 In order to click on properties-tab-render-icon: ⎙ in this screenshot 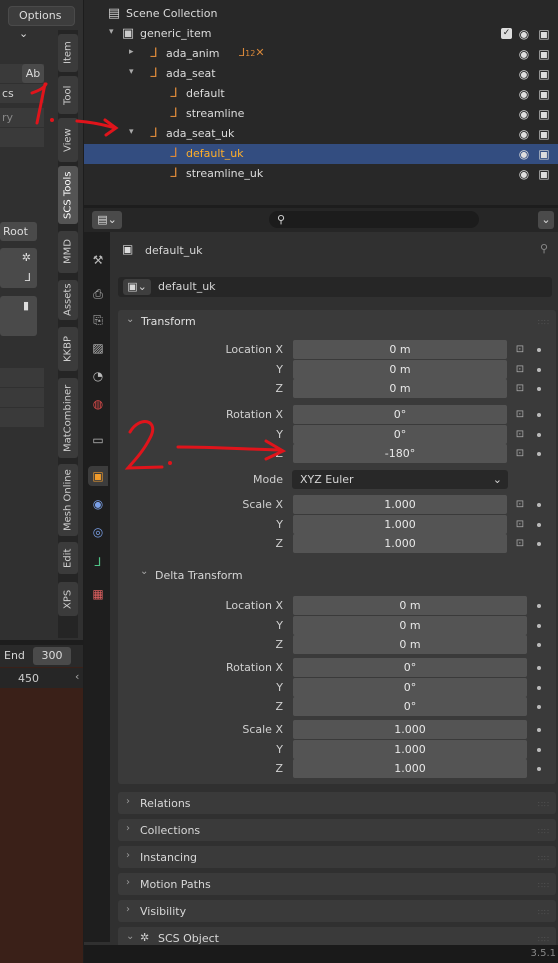, I will do `click(98, 294)`.